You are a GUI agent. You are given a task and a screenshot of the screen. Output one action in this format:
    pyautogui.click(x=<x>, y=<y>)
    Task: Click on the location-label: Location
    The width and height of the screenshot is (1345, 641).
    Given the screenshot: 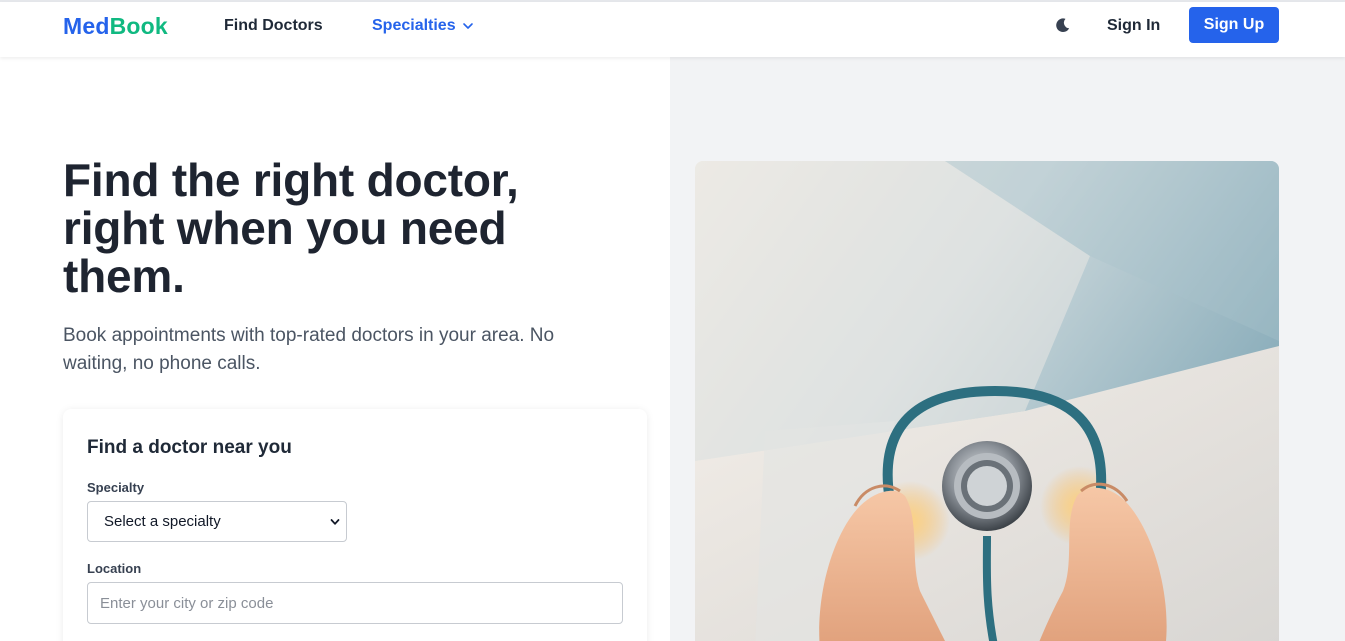 What is the action you would take?
    pyautogui.click(x=114, y=568)
    